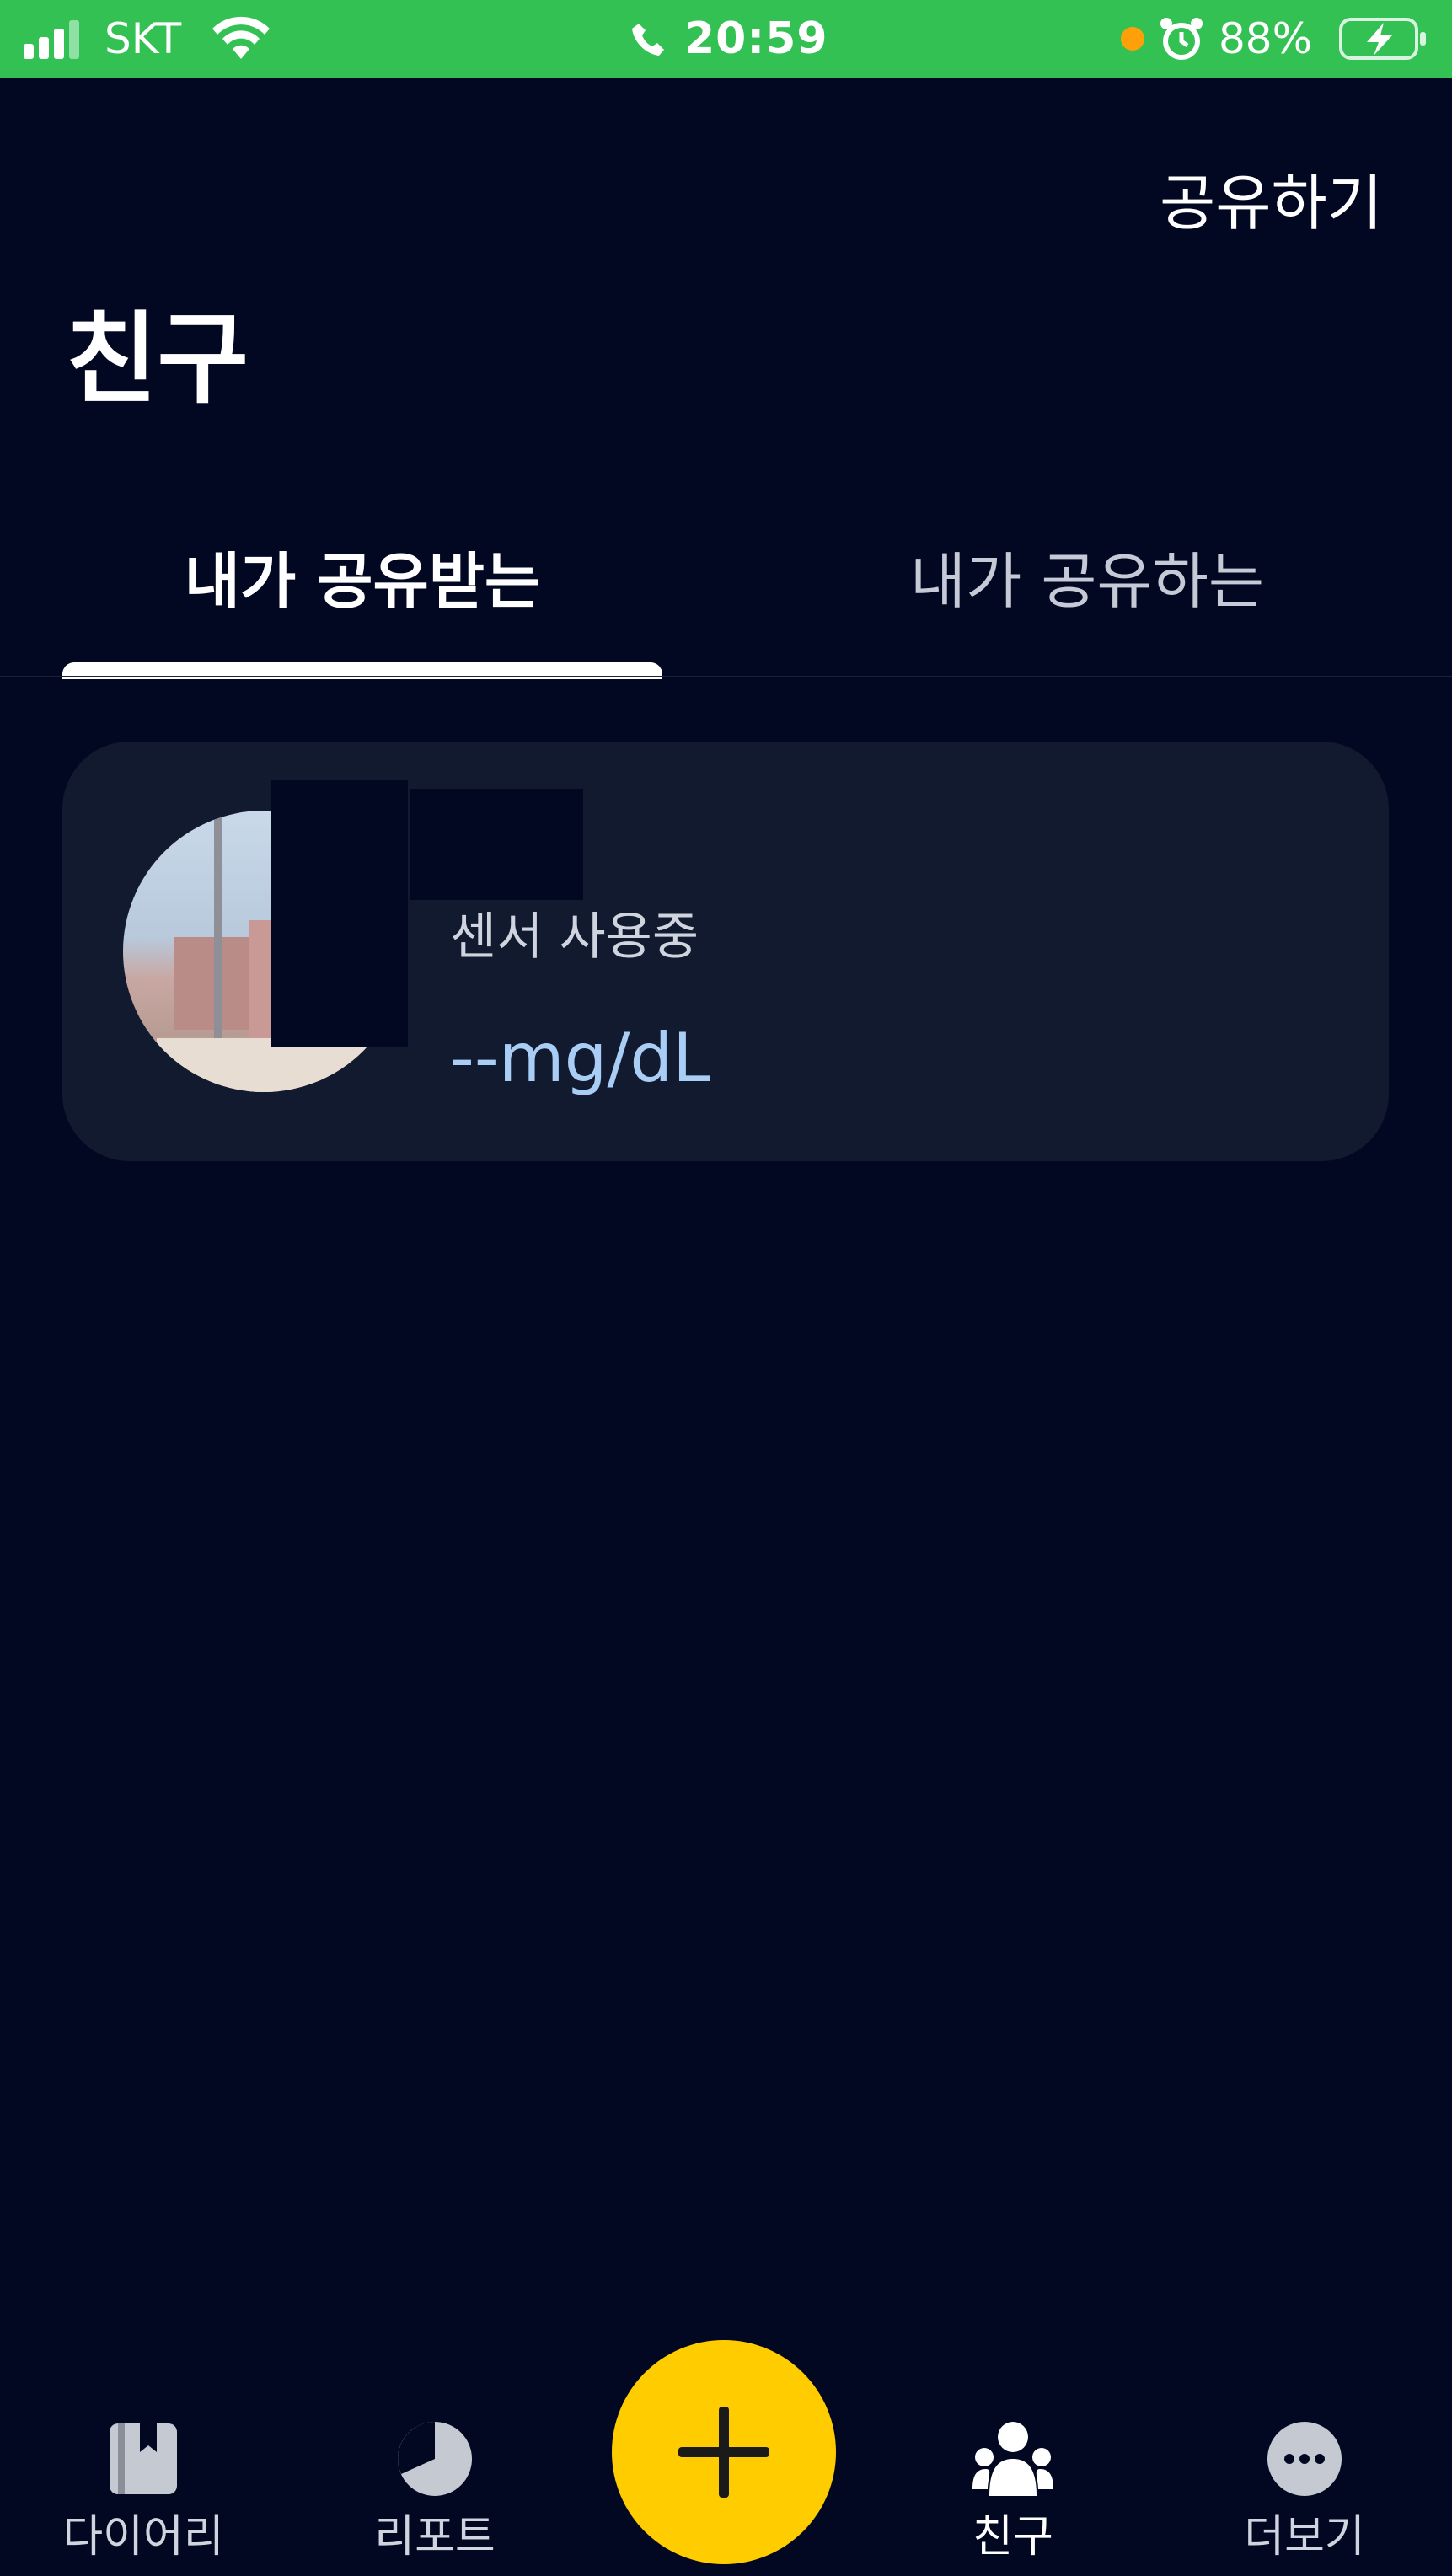  I want to click on nav-label-report: 리포트, so click(435, 2537).